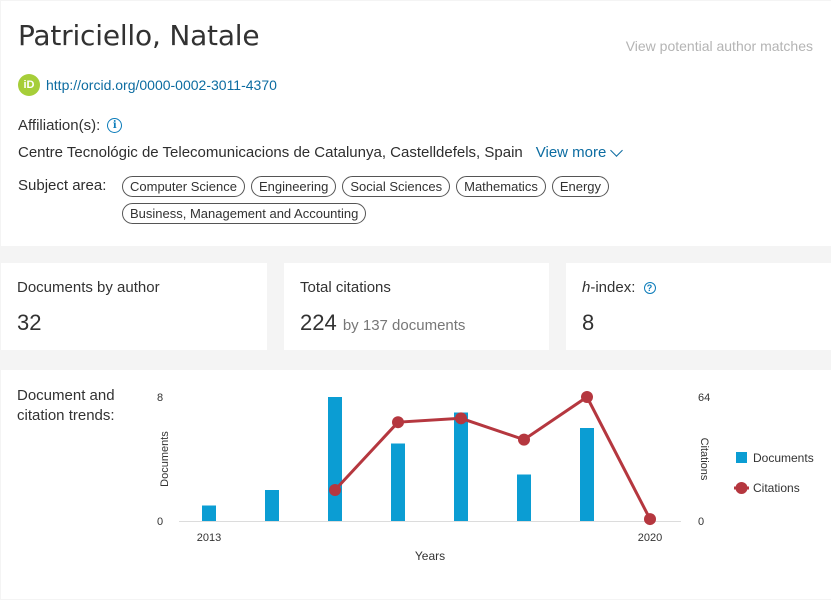 This screenshot has width=831, height=600. Describe the element at coordinates (501, 186) in the screenshot. I see `subject-chip: Mathematics` at that location.